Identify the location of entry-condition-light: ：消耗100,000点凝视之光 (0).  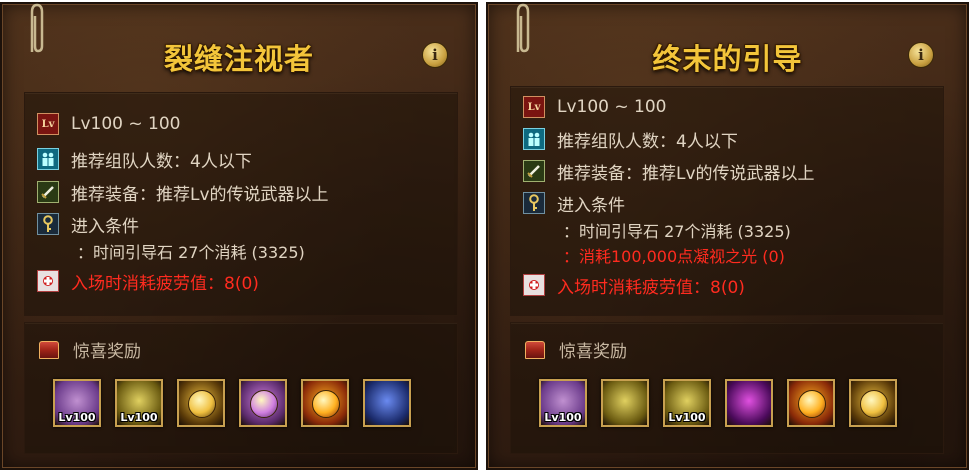
(674, 256).